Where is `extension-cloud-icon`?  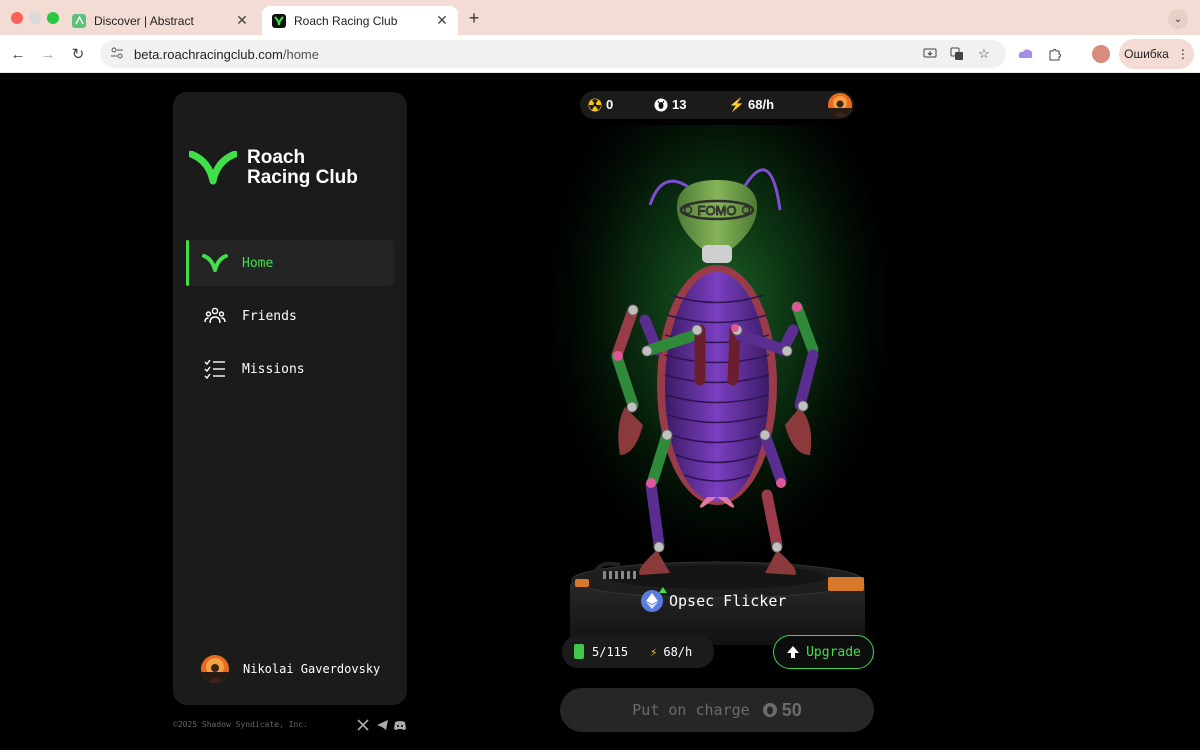 extension-cloud-icon is located at coordinates (1026, 54).